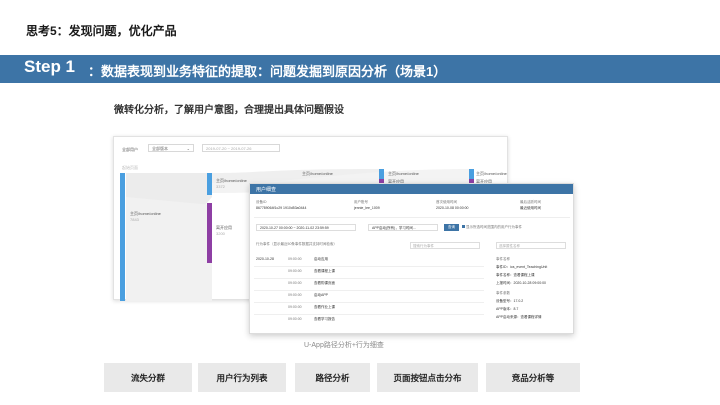  Describe the element at coordinates (122, 237) in the screenshot. I see `sankey-node-start` at that location.